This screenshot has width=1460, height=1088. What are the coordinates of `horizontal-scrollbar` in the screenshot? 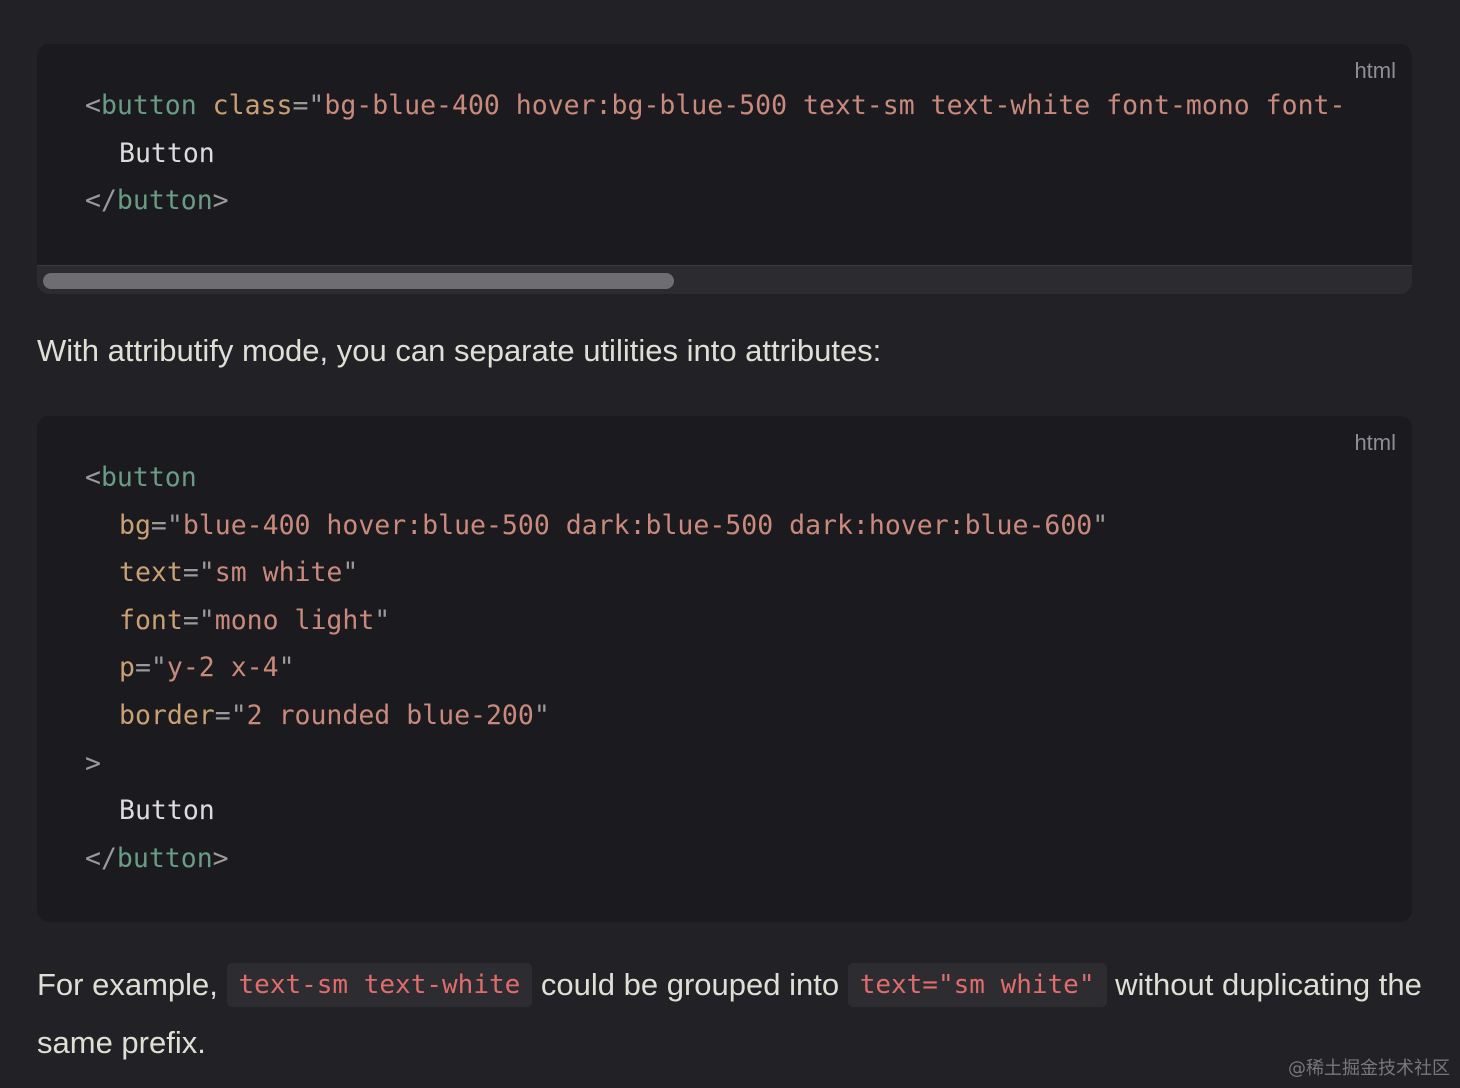 It's located at (724, 279).